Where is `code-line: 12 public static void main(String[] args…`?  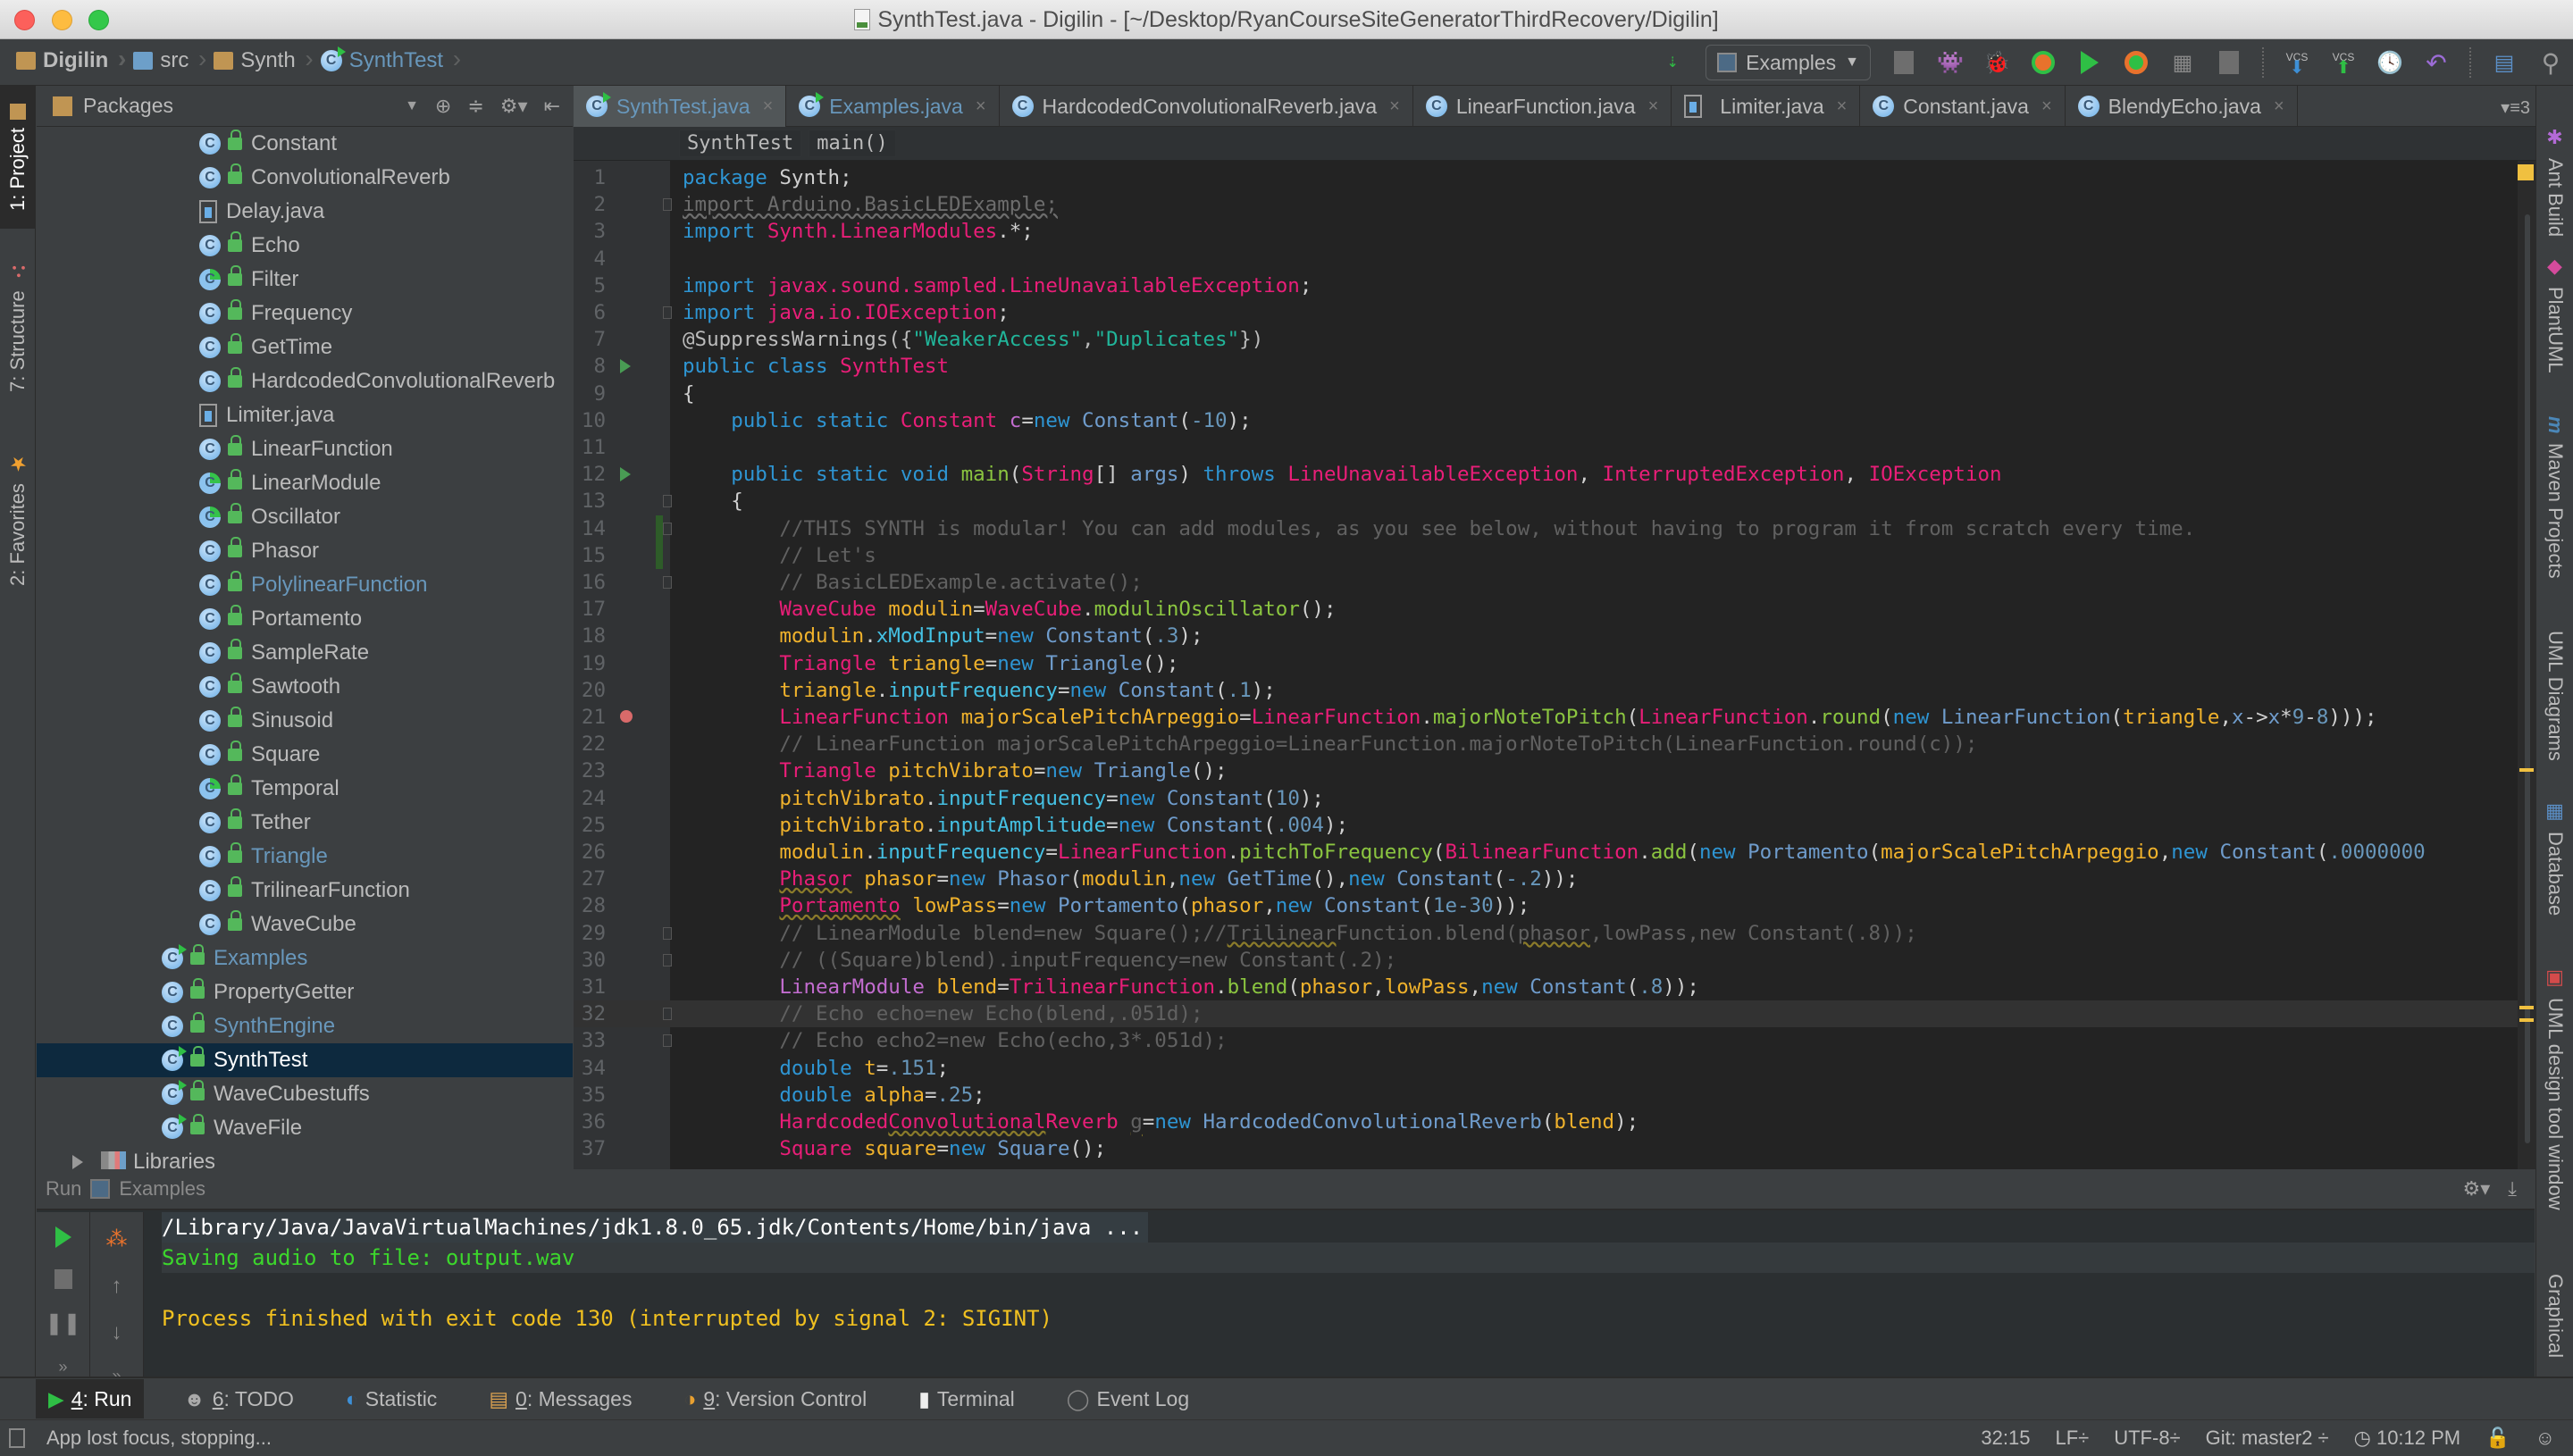
code-line: 12 public static void main(String[] args… is located at coordinates (1546, 474).